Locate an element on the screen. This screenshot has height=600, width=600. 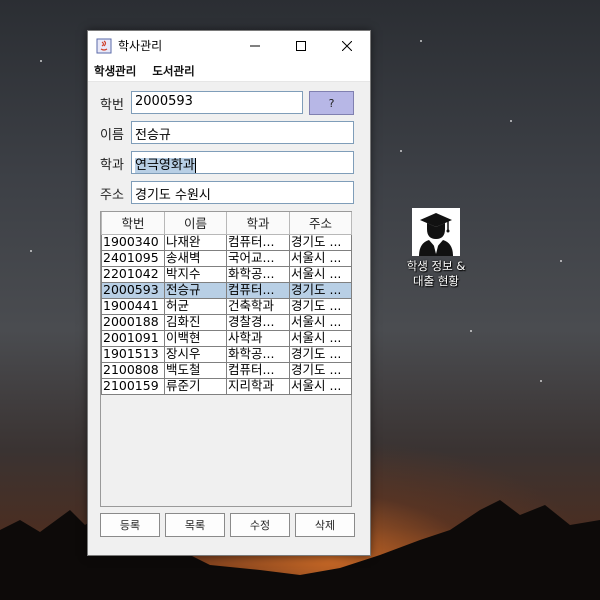
desktop-shortcut-label-line2: 대출 현황 is located at coordinates (436, 281).